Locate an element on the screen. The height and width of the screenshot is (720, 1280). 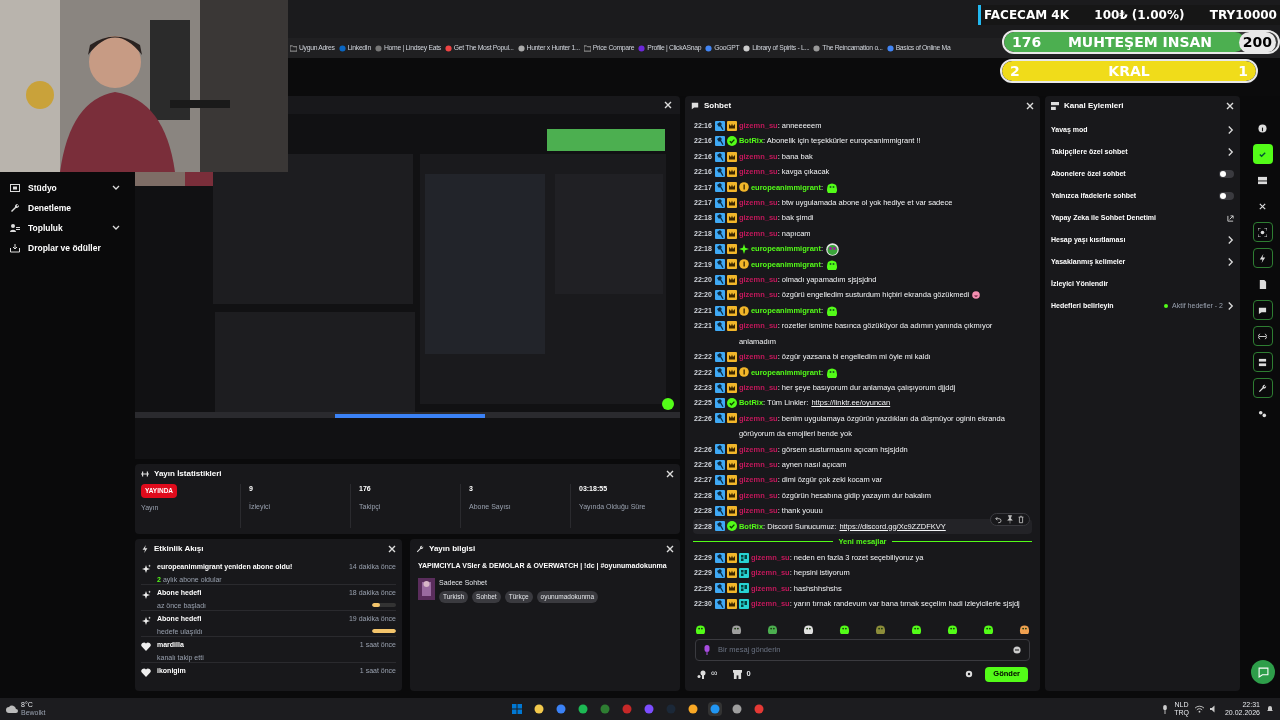
status-dot-icon is located at coordinates (1166, 306).